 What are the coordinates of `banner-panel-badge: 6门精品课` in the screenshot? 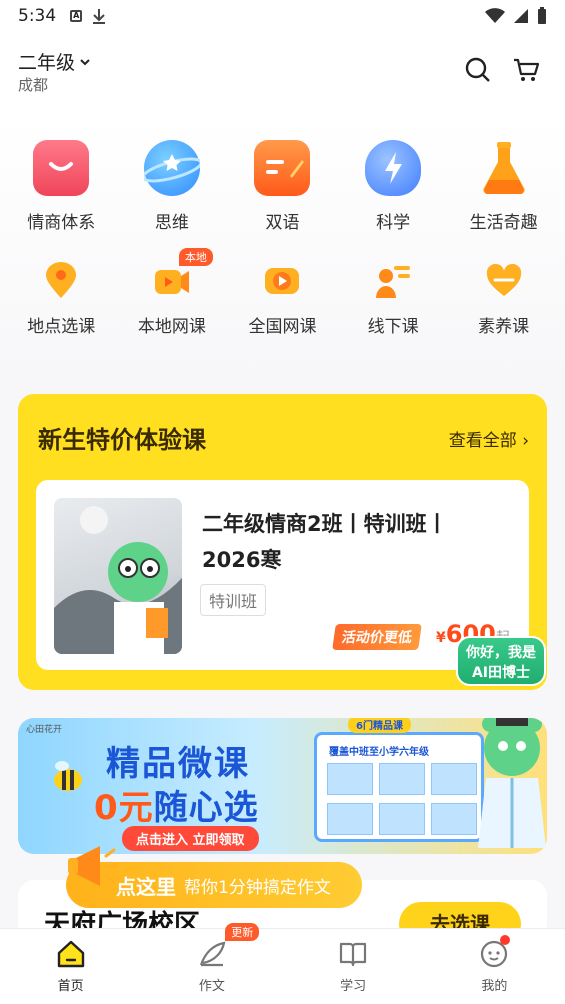 It's located at (379, 725).